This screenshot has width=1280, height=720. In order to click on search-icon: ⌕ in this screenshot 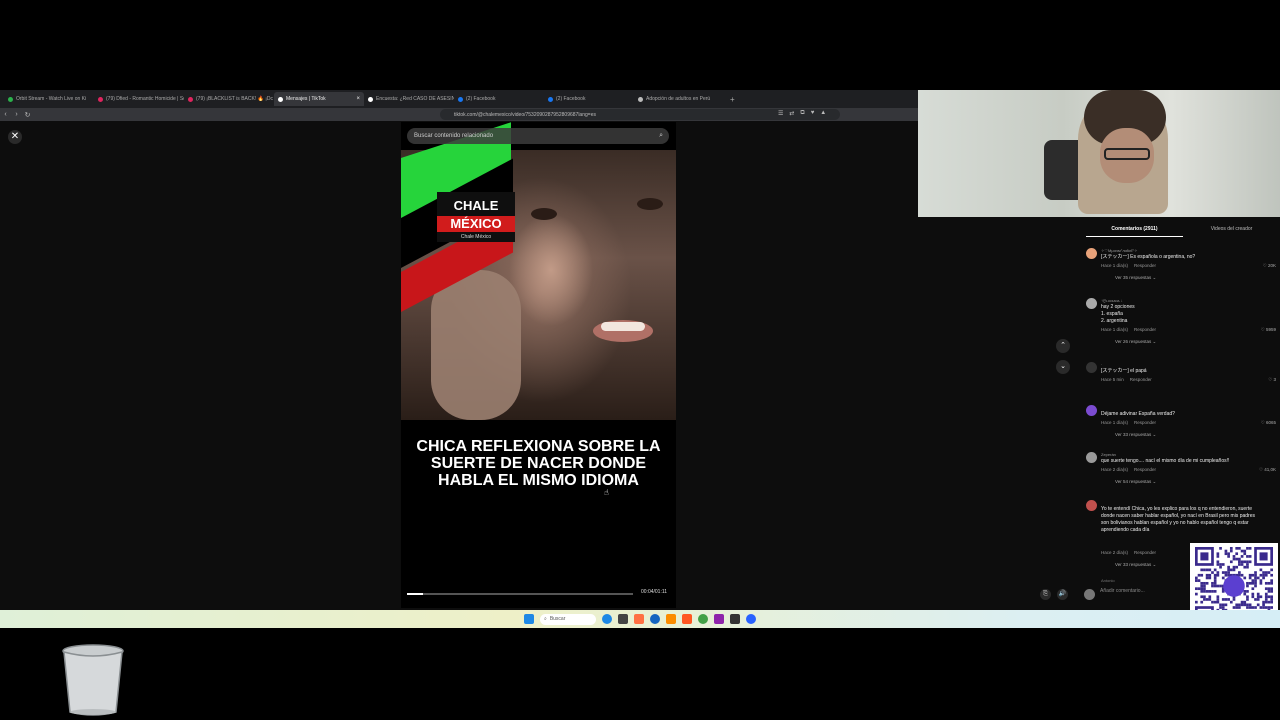, I will do `click(661, 136)`.